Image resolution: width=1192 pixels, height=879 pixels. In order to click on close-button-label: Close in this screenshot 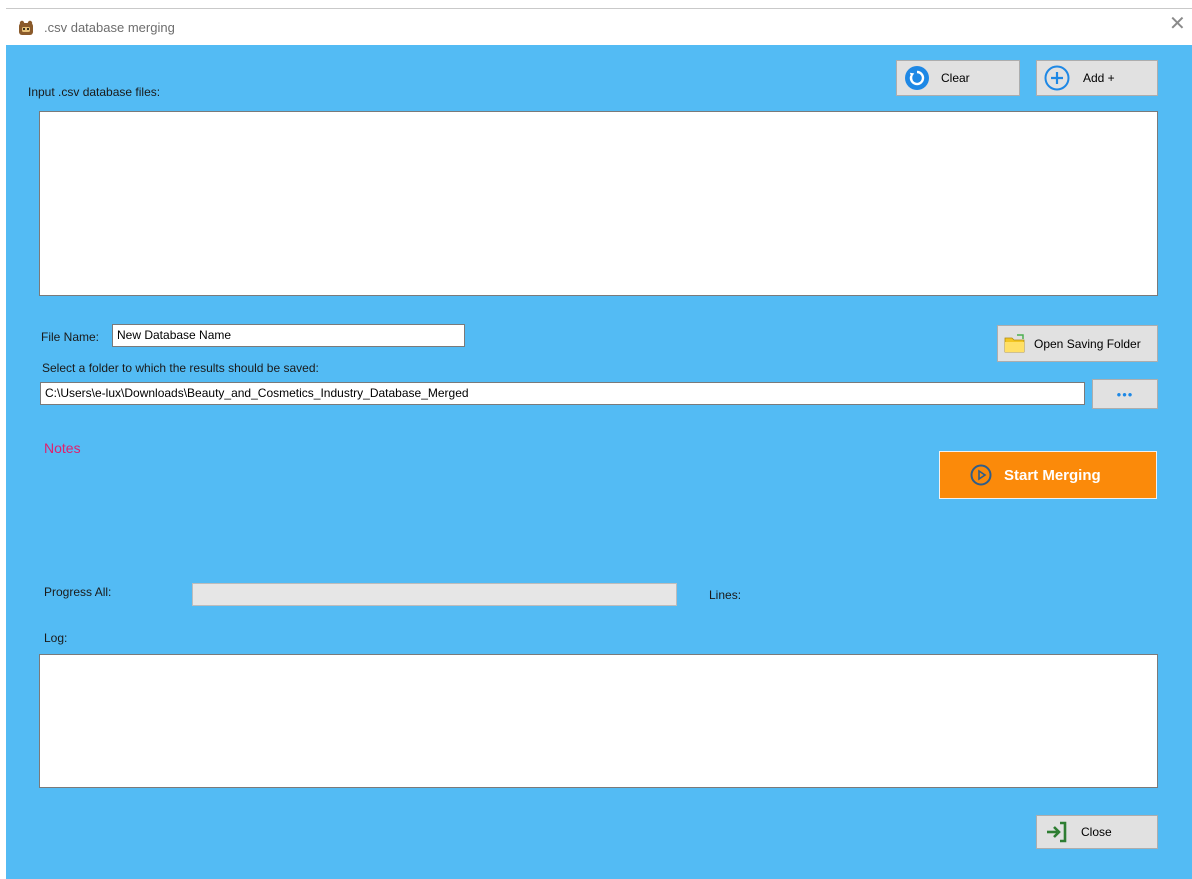, I will do `click(1096, 832)`.